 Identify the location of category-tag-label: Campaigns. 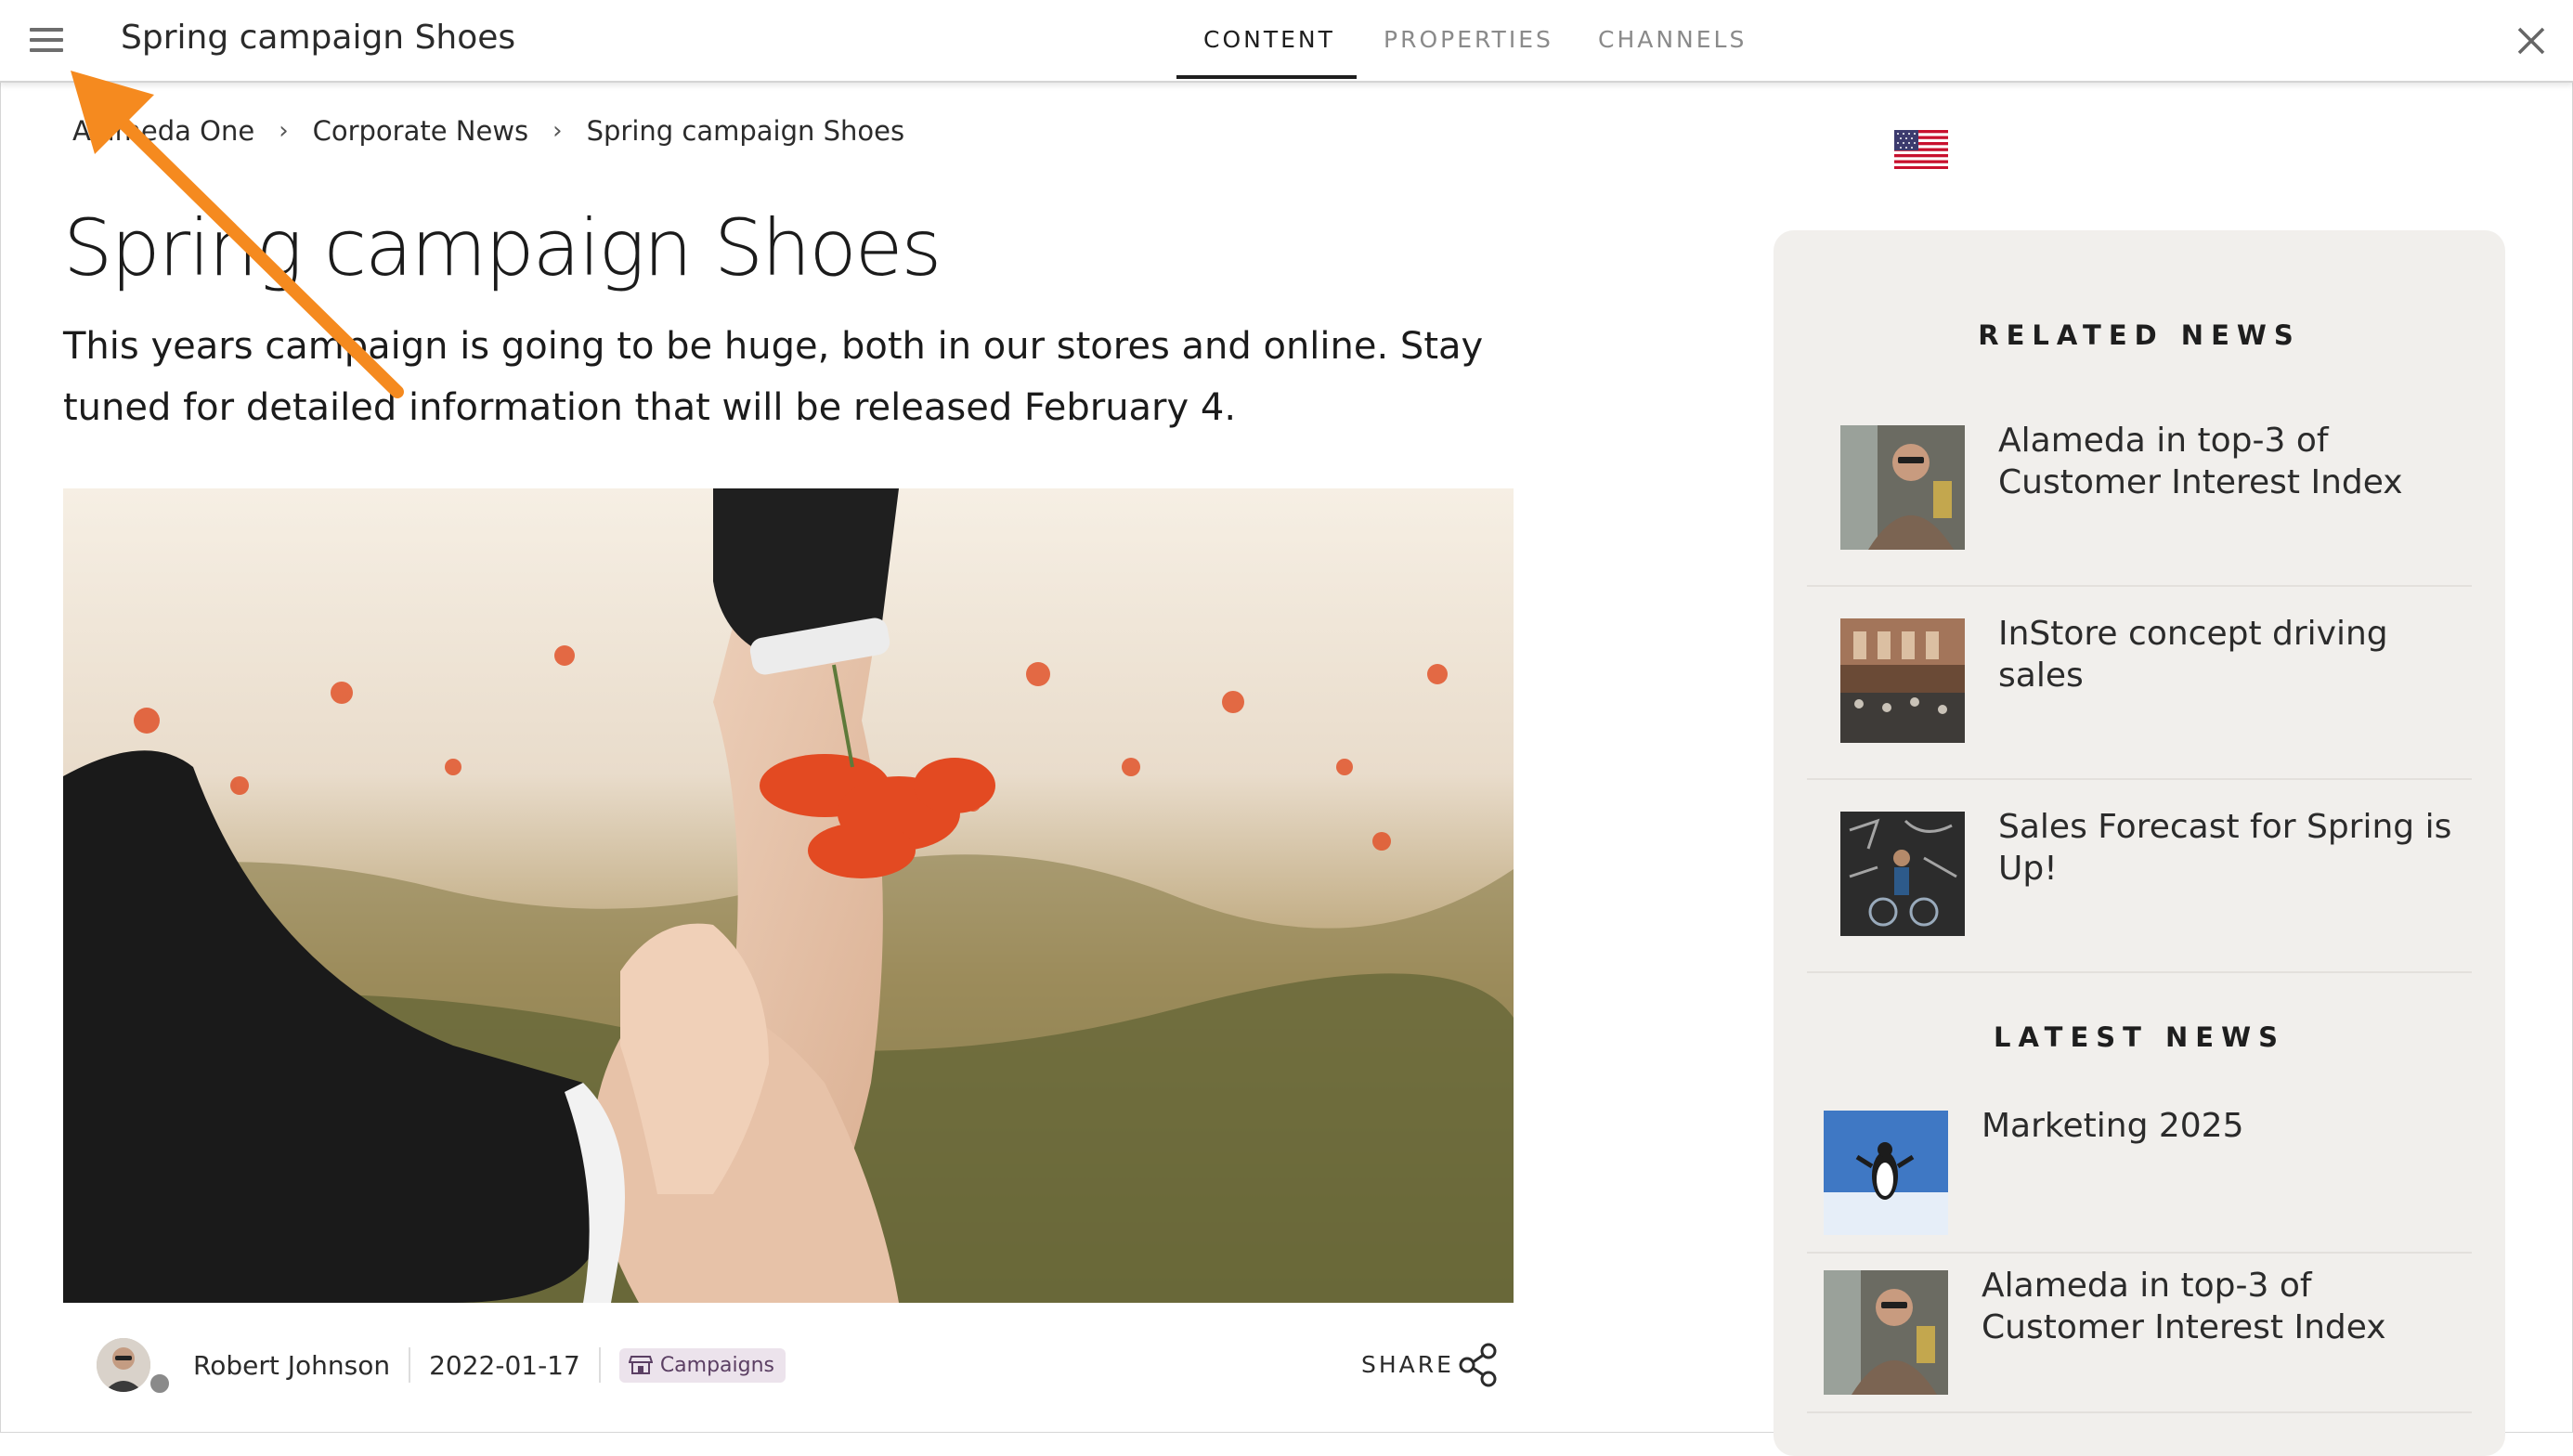
(717, 1365).